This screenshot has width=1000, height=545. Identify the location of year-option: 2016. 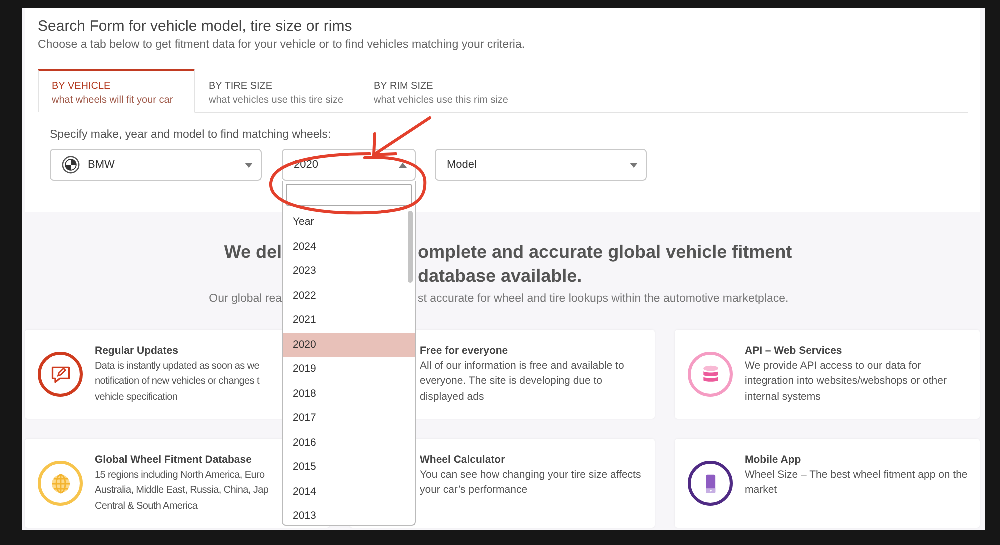
(345, 442).